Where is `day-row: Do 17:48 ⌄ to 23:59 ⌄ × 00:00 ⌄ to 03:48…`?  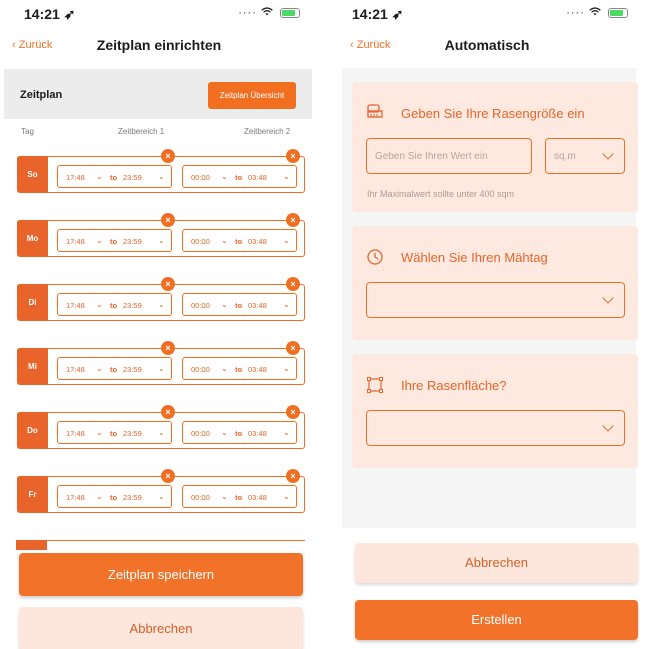 day-row: Do 17:48 ⌄ to 23:59 ⌄ × 00:00 ⌄ to 03:48… is located at coordinates (161, 427).